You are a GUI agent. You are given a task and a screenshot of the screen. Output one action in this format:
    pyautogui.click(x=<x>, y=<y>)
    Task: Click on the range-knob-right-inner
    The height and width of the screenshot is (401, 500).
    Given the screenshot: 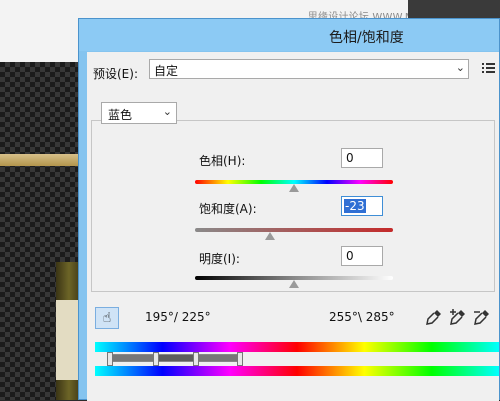 What is the action you would take?
    pyautogui.click(x=196, y=359)
    